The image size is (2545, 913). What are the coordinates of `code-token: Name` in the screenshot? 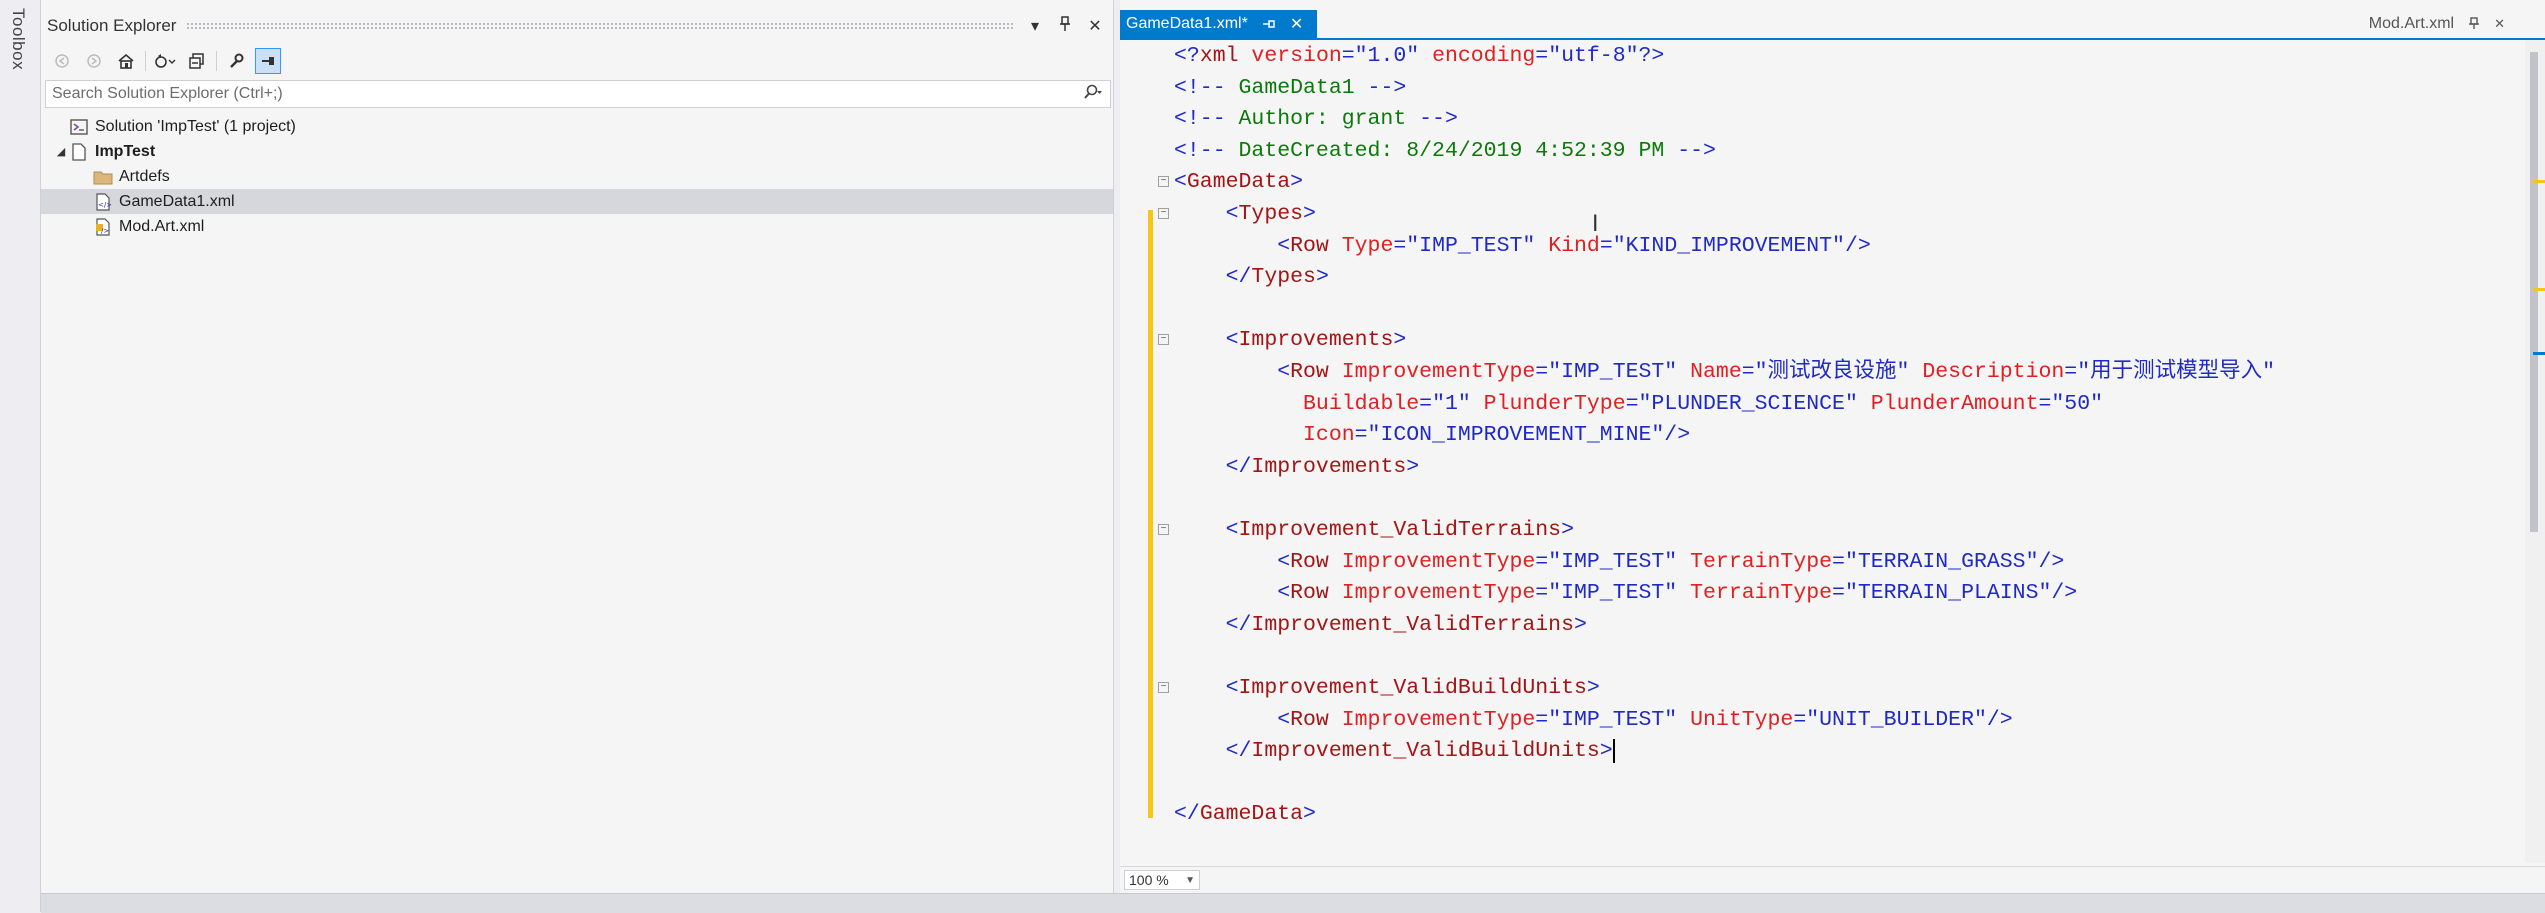 It's located at (1709, 372).